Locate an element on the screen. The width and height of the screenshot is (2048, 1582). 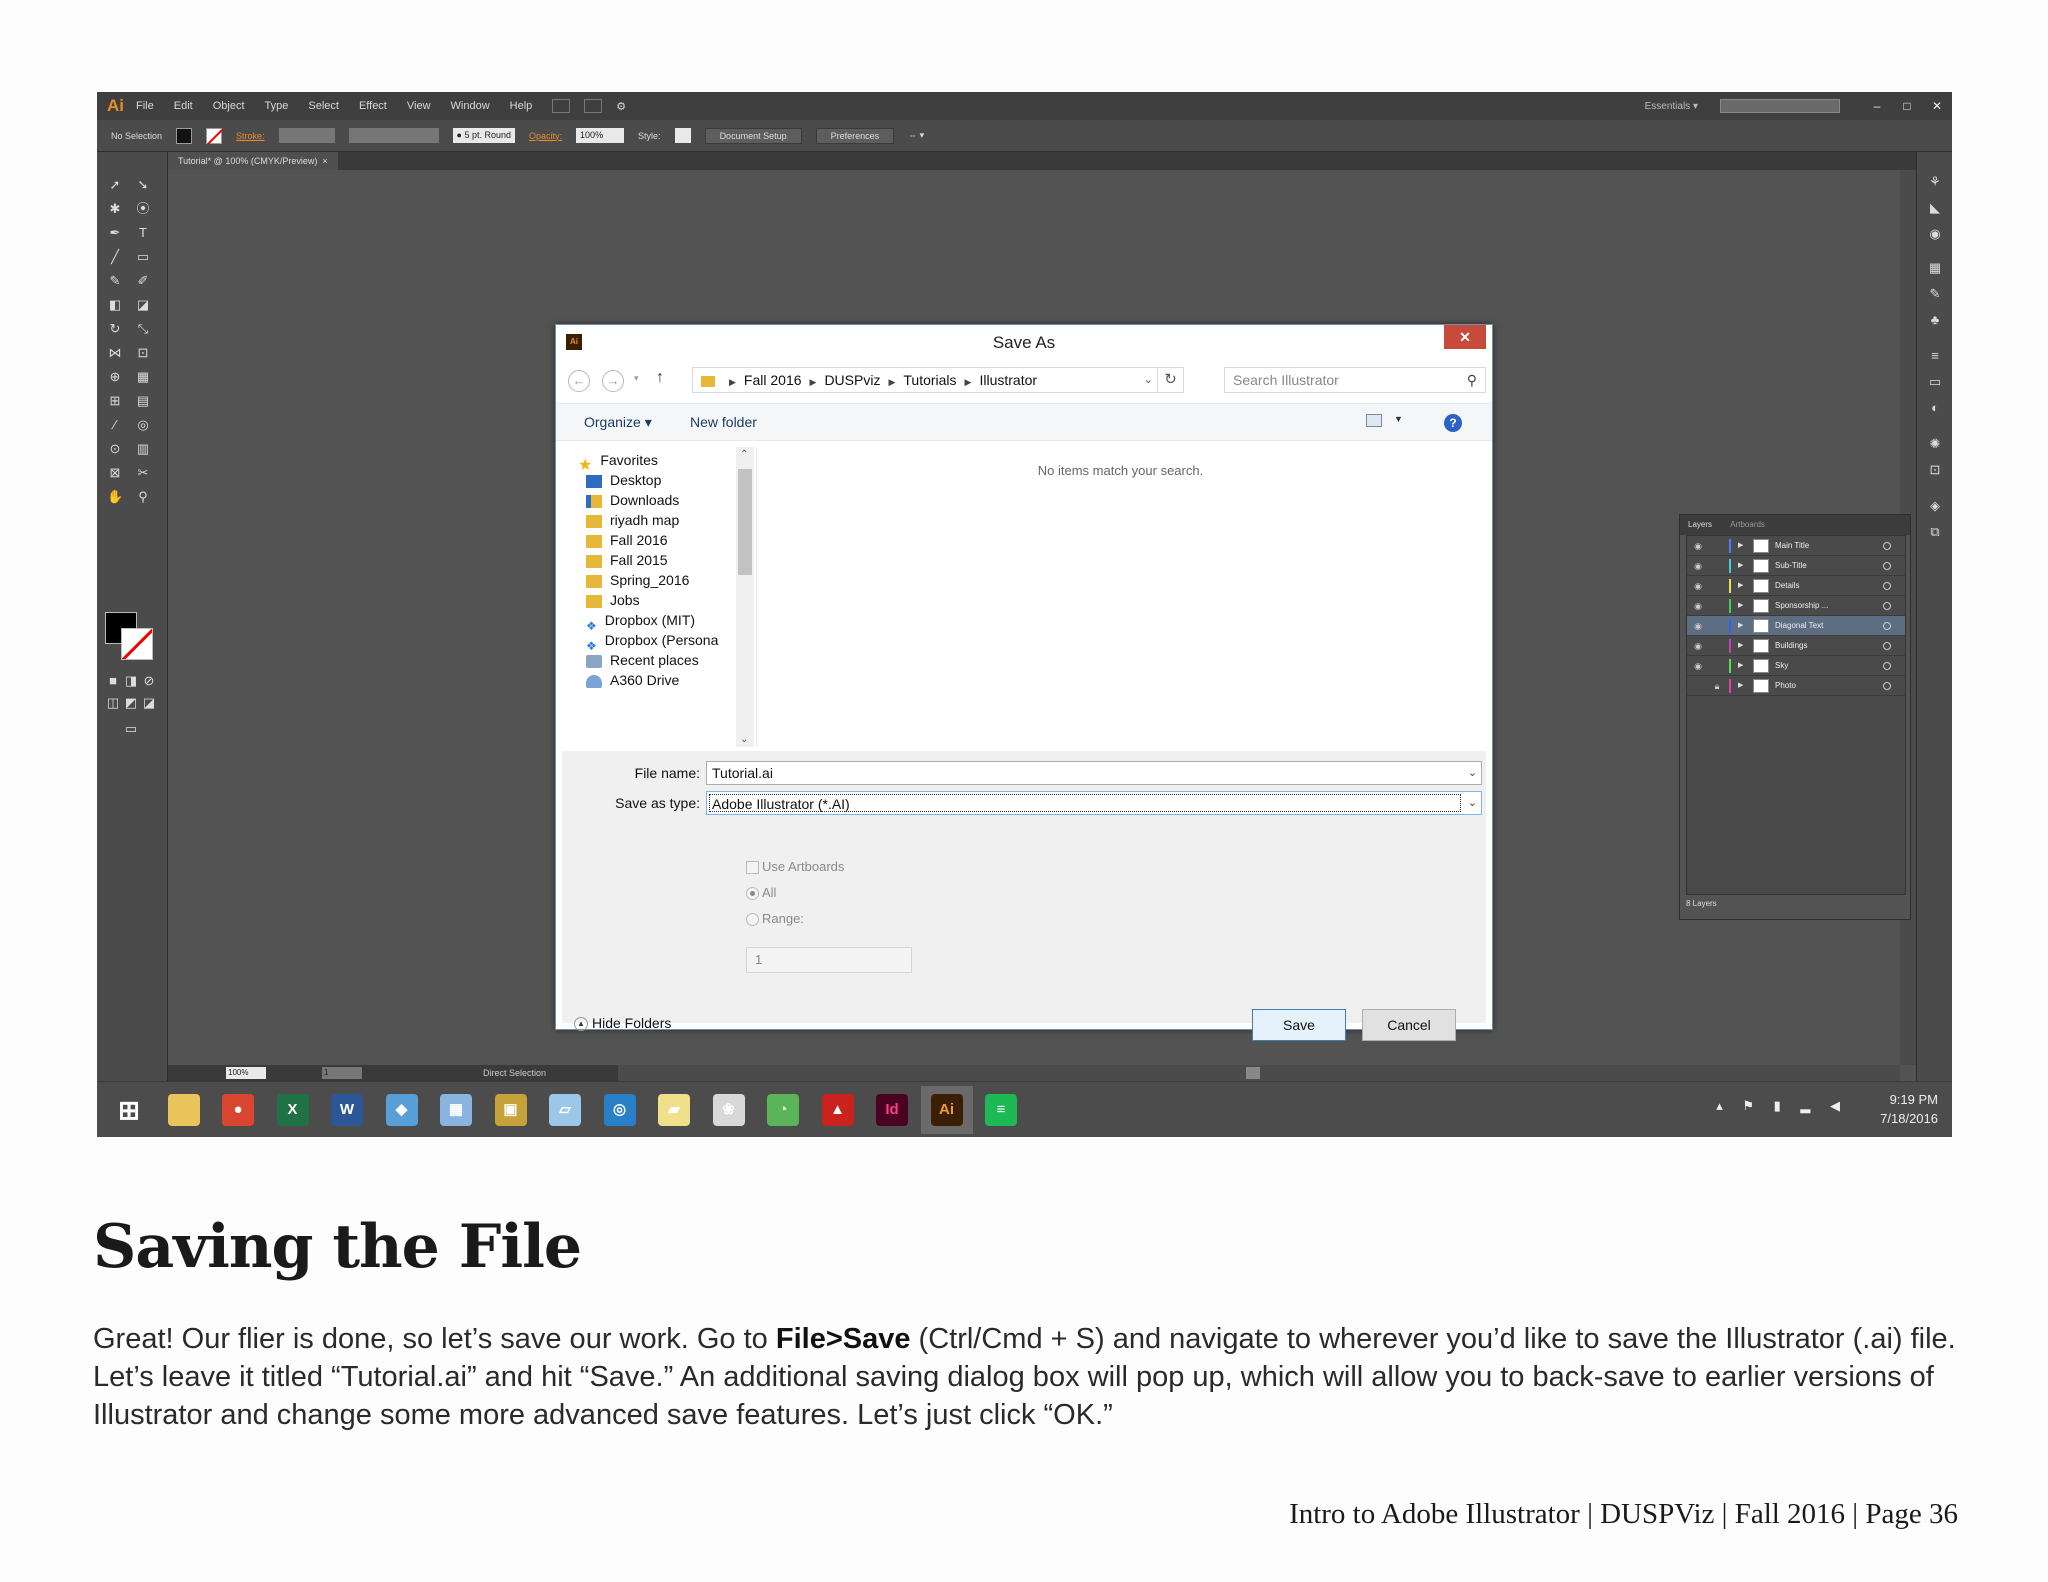
help-button: ? is located at coordinates (1453, 423).